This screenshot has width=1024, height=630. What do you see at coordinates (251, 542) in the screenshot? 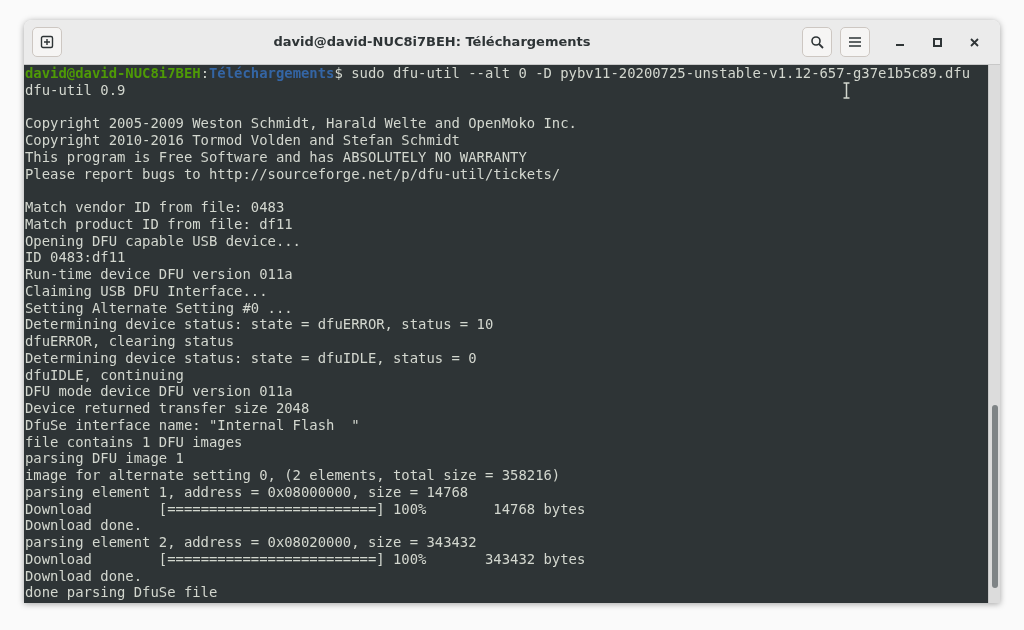
I see `output-line: parsing element 2, address = 0x08020000, size = 343432` at bounding box center [251, 542].